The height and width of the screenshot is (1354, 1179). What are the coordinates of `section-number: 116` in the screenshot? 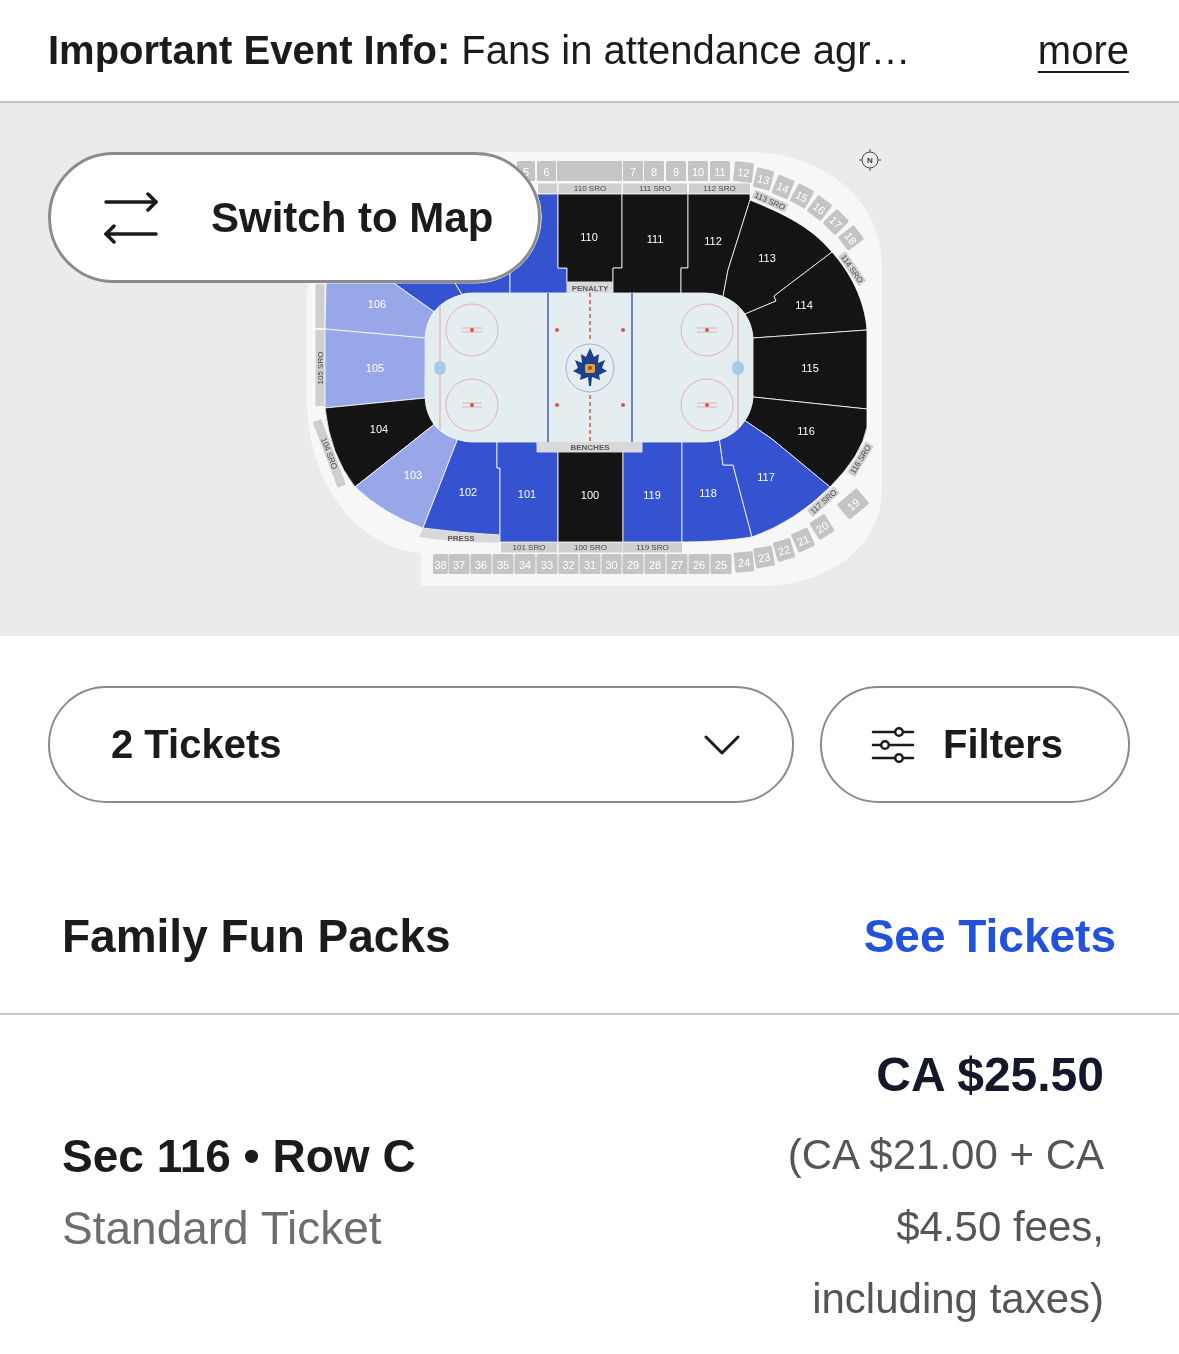 It's located at (806, 431).